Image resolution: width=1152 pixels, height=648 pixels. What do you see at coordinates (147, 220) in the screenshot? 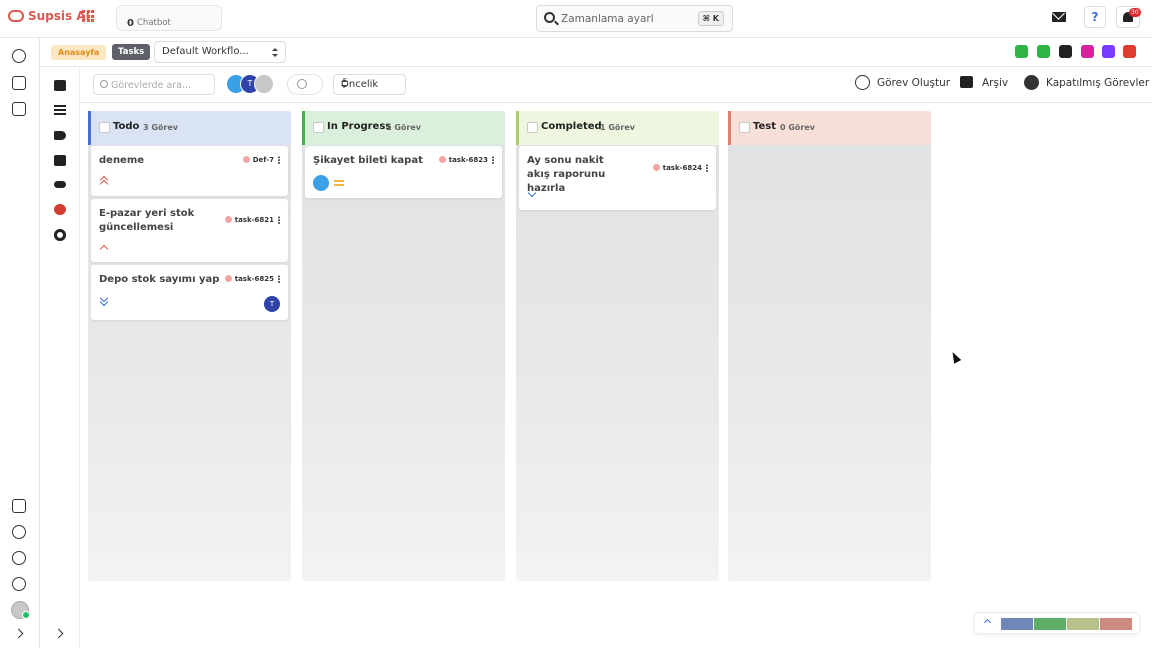
I see `task-title: E-pazar yeri stok güncellemesi` at bounding box center [147, 220].